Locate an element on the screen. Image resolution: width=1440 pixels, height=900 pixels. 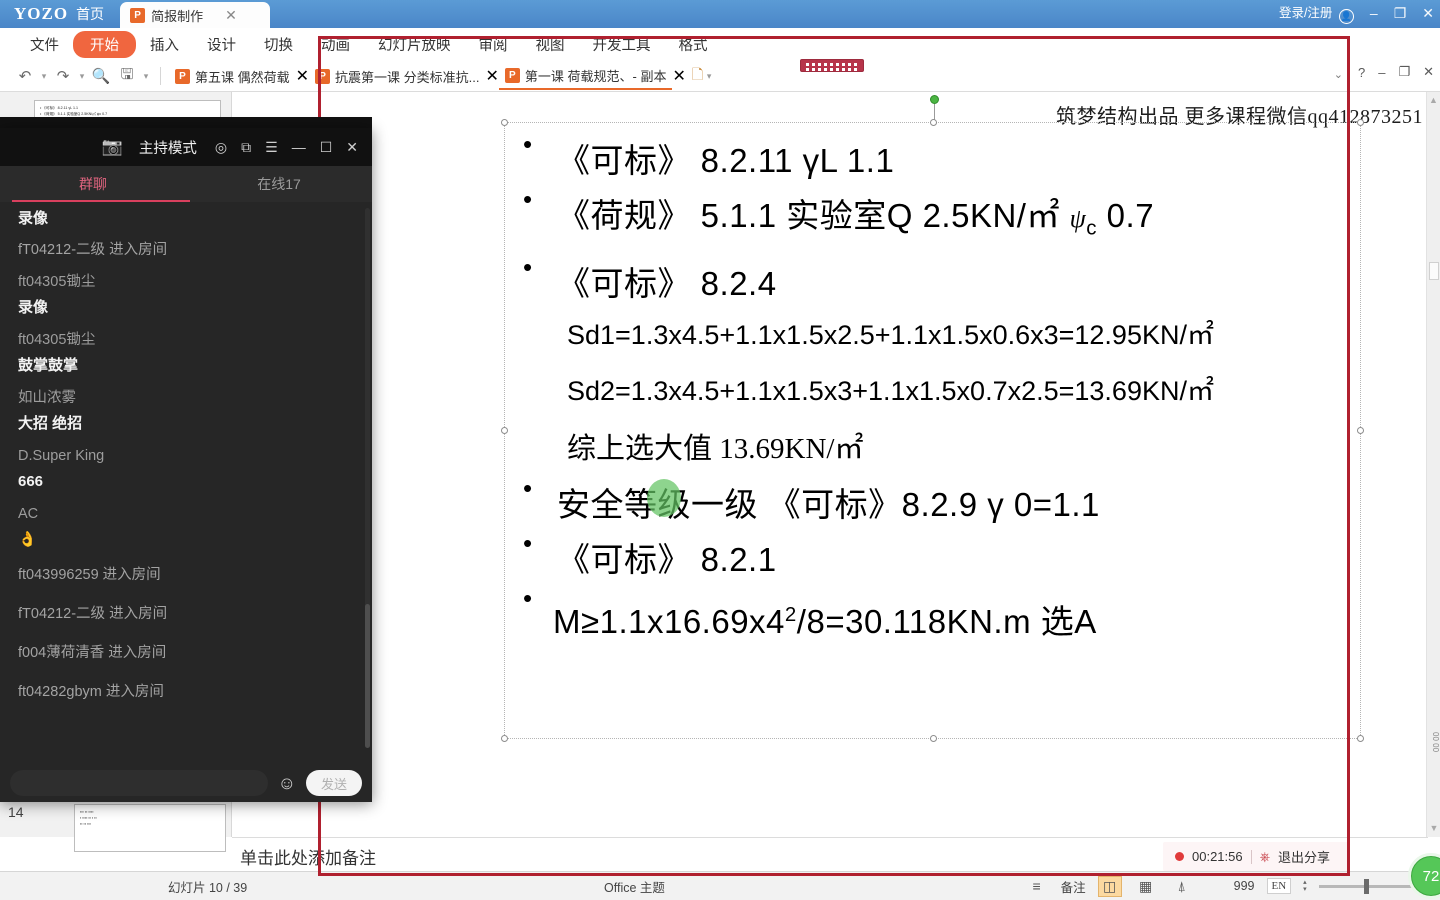
save-icon: 🖫 is located at coordinates (127, 76).